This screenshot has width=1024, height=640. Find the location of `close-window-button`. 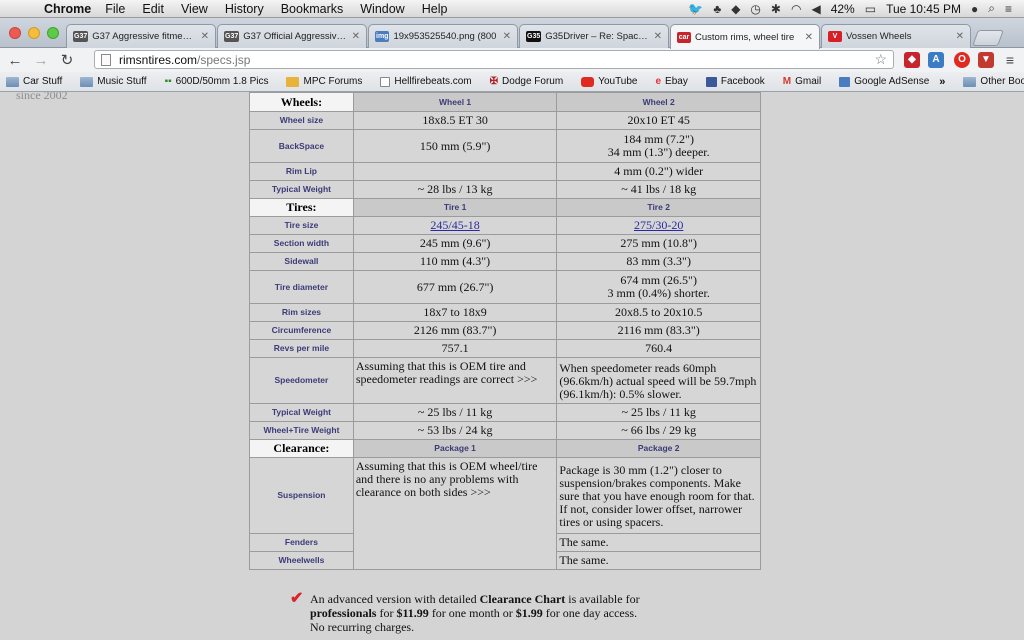

close-window-button is located at coordinates (15, 33).